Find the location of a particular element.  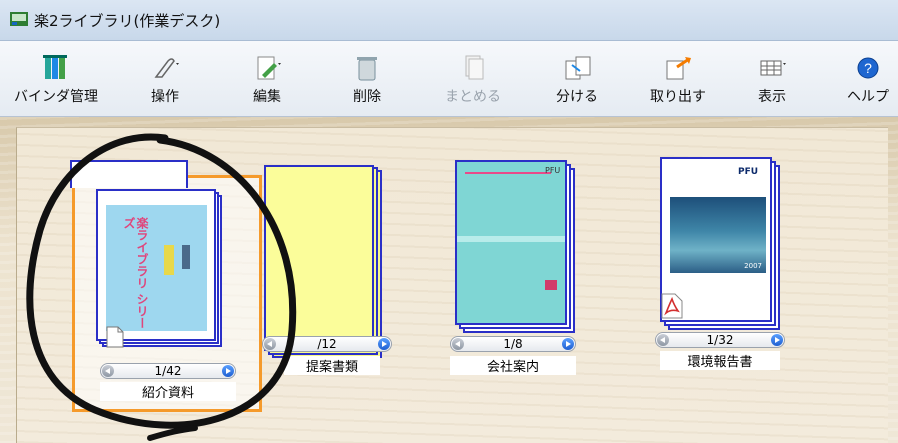

page-navigator-environment: 1/32 is located at coordinates (720, 340).